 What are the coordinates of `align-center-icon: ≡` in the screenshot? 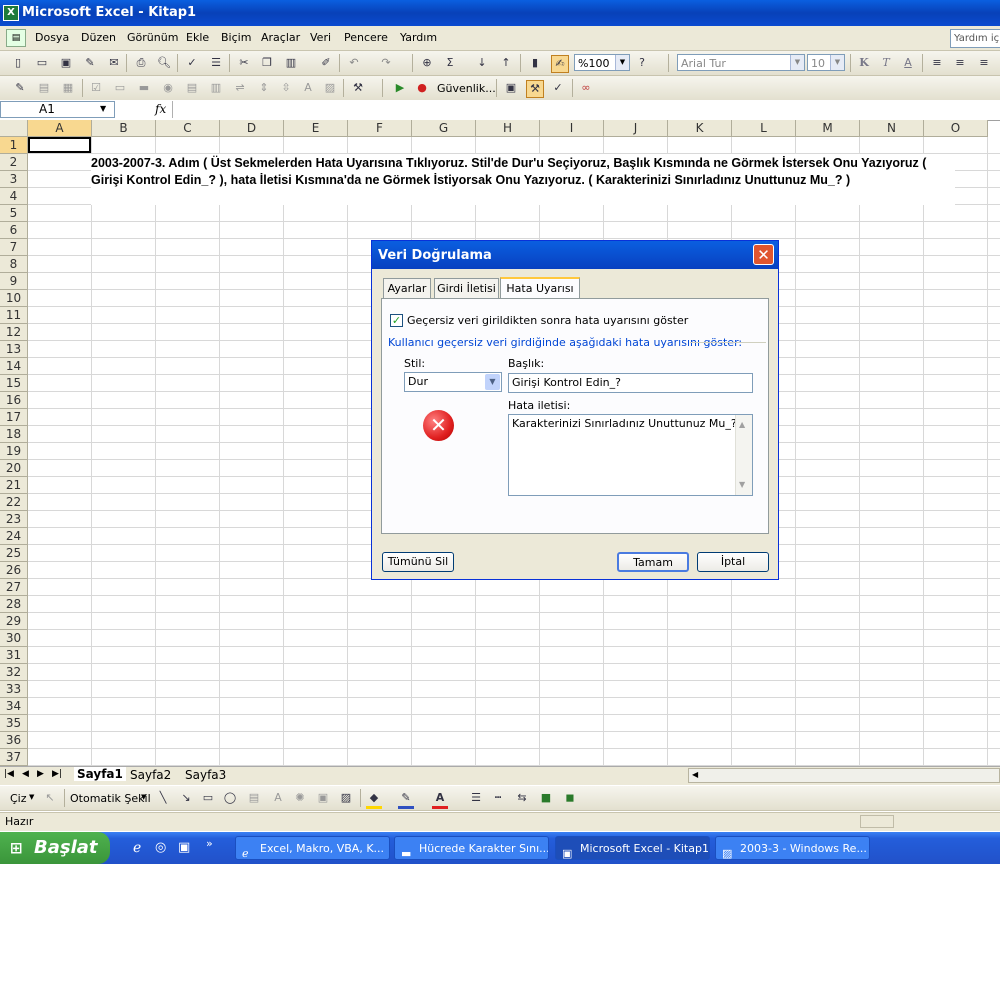 It's located at (960, 63).